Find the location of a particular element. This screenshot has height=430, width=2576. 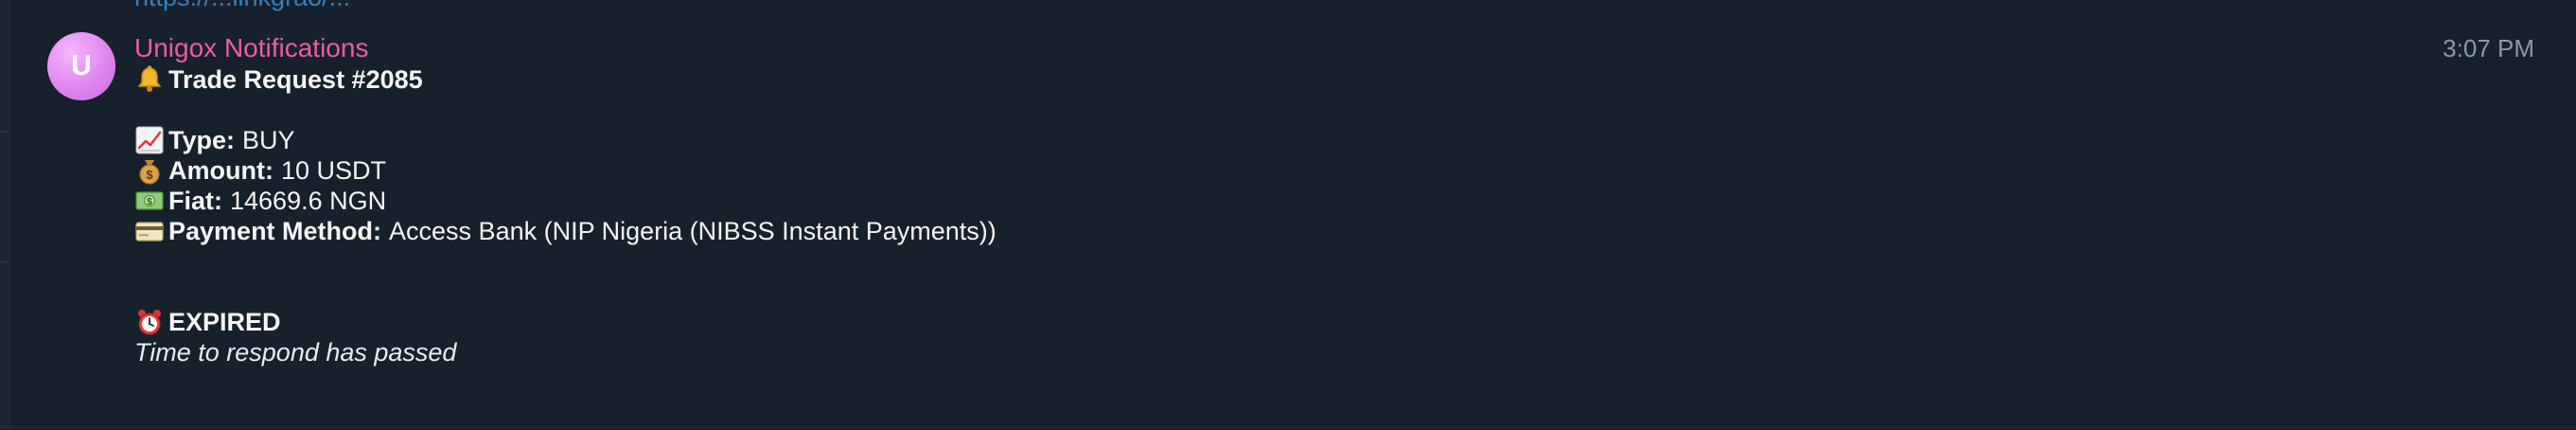

field-amount: $ Amount: 10 USDT is located at coordinates (1270, 170).